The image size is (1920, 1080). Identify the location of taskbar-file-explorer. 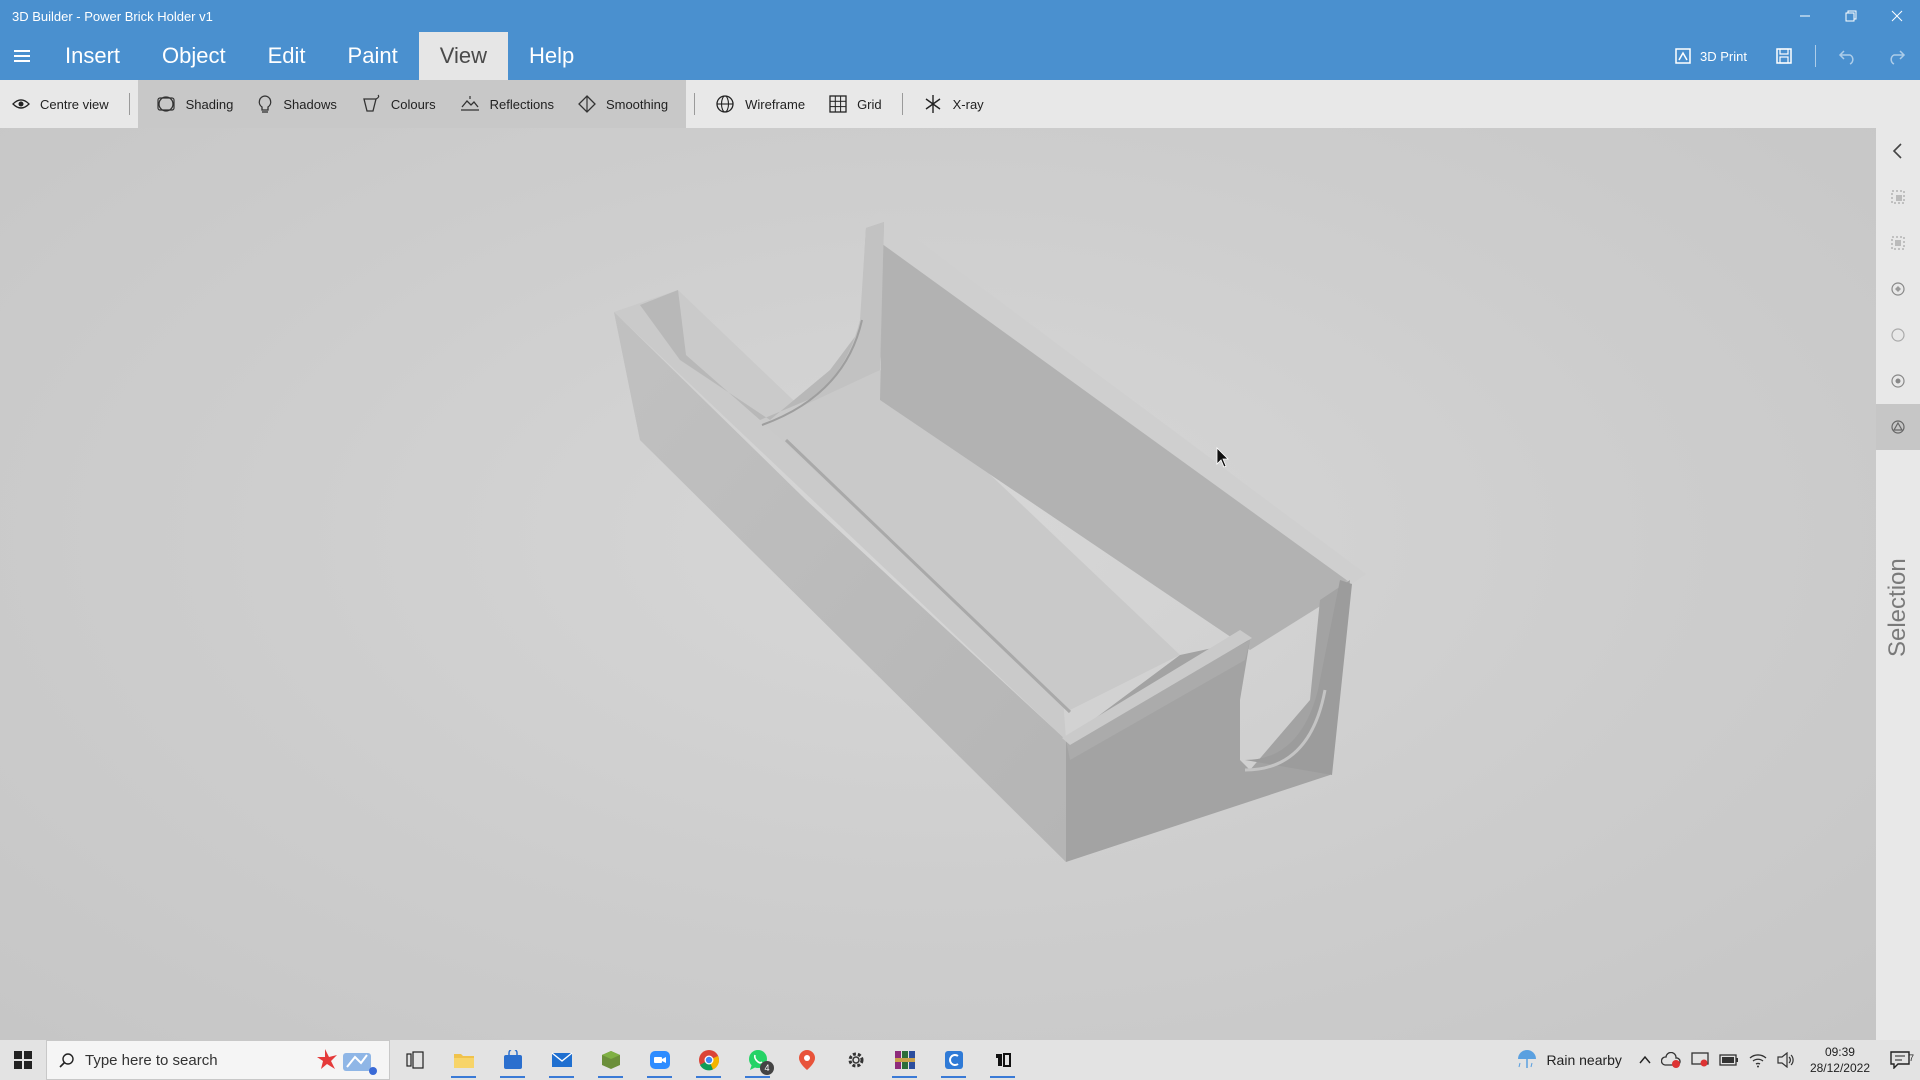
(463, 1060).